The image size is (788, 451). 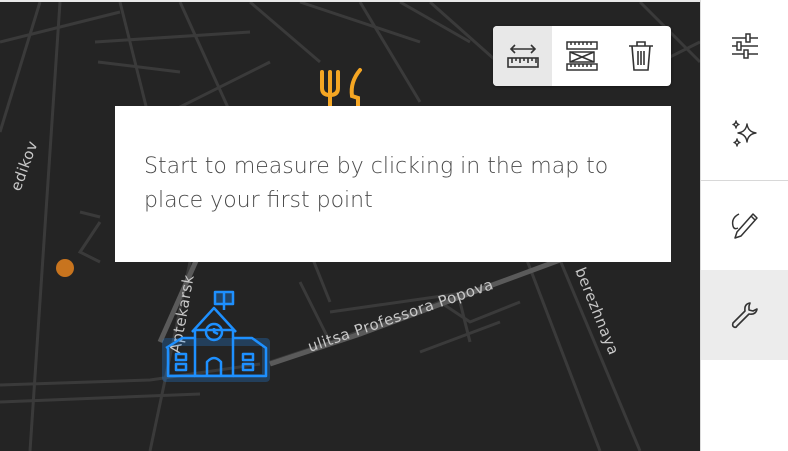 I want to click on side-action-rail, so click(x=744, y=225).